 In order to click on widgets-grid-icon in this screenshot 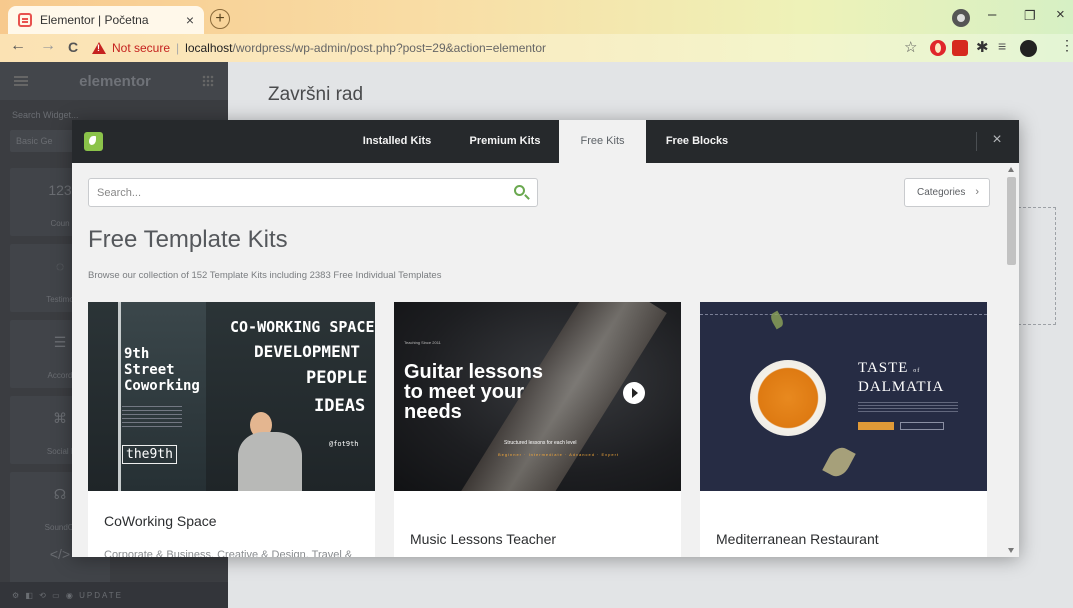, I will do `click(207, 81)`.